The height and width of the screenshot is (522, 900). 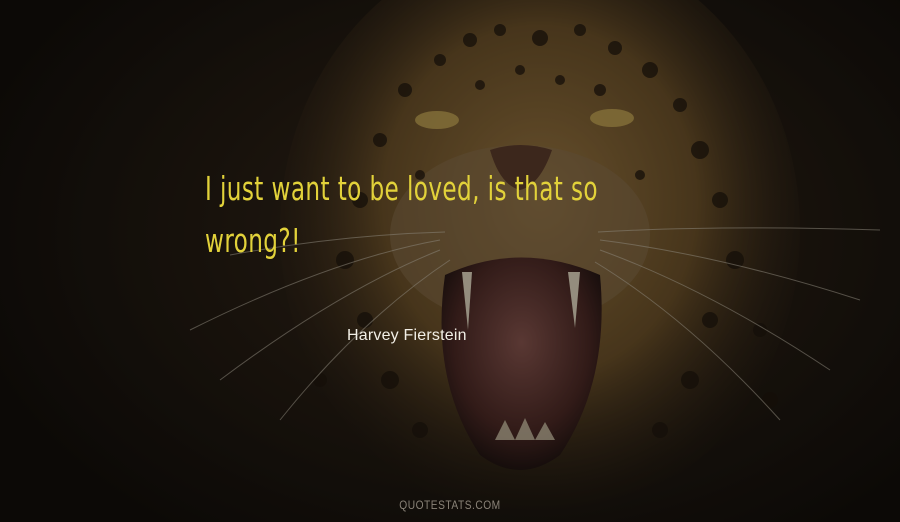 What do you see at coordinates (253, 240) in the screenshot?
I see `quote-line-2: wrong?!` at bounding box center [253, 240].